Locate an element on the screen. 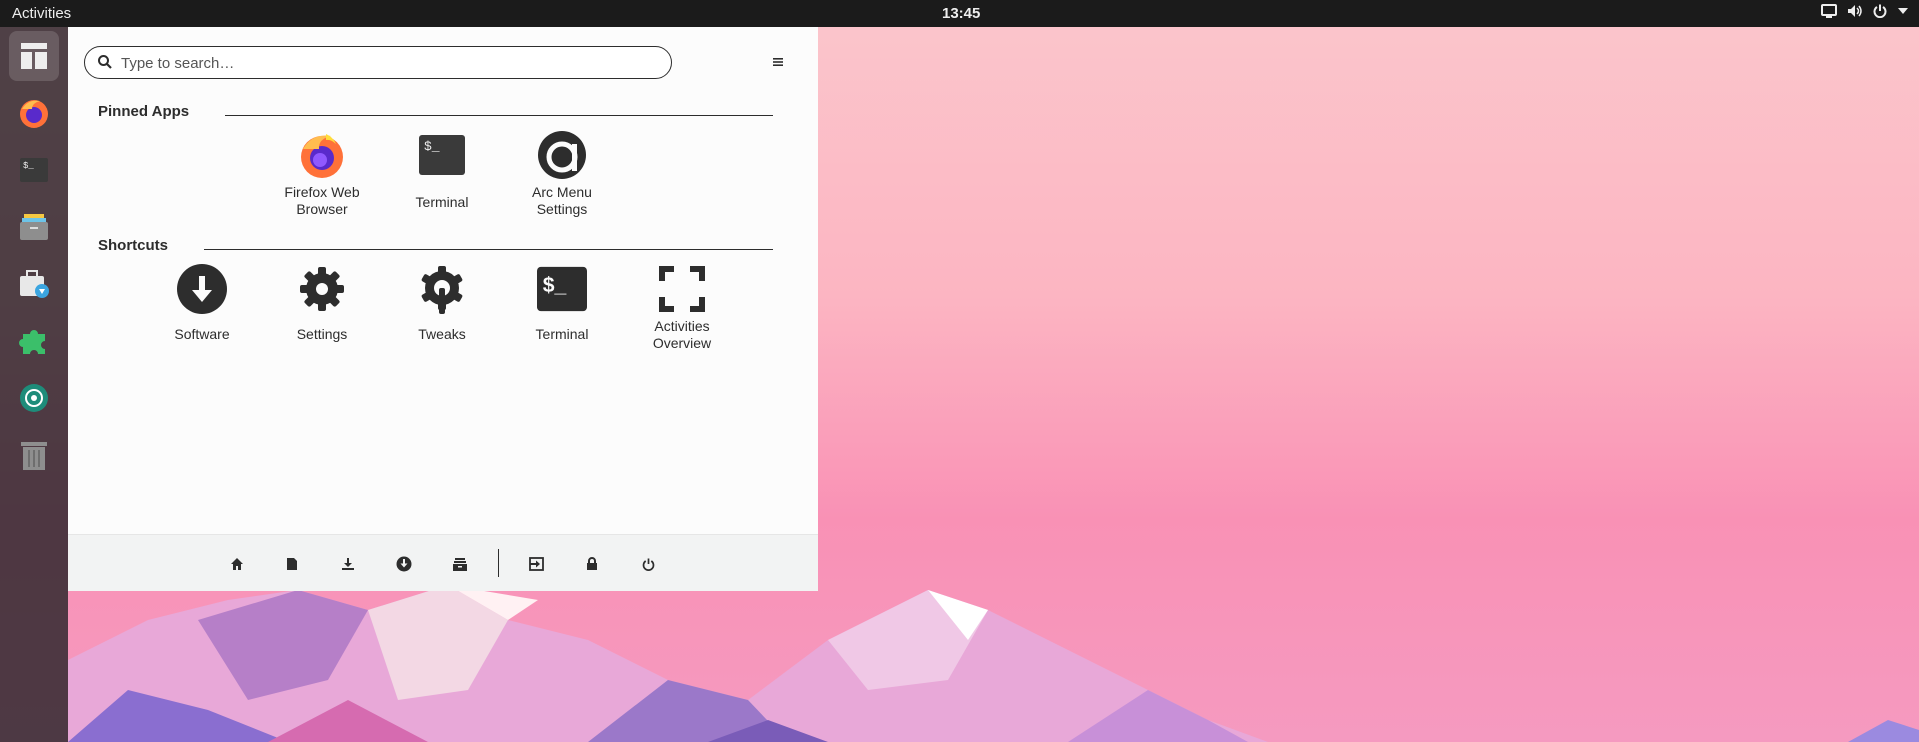  clock: 13:45 is located at coordinates (961, 13).